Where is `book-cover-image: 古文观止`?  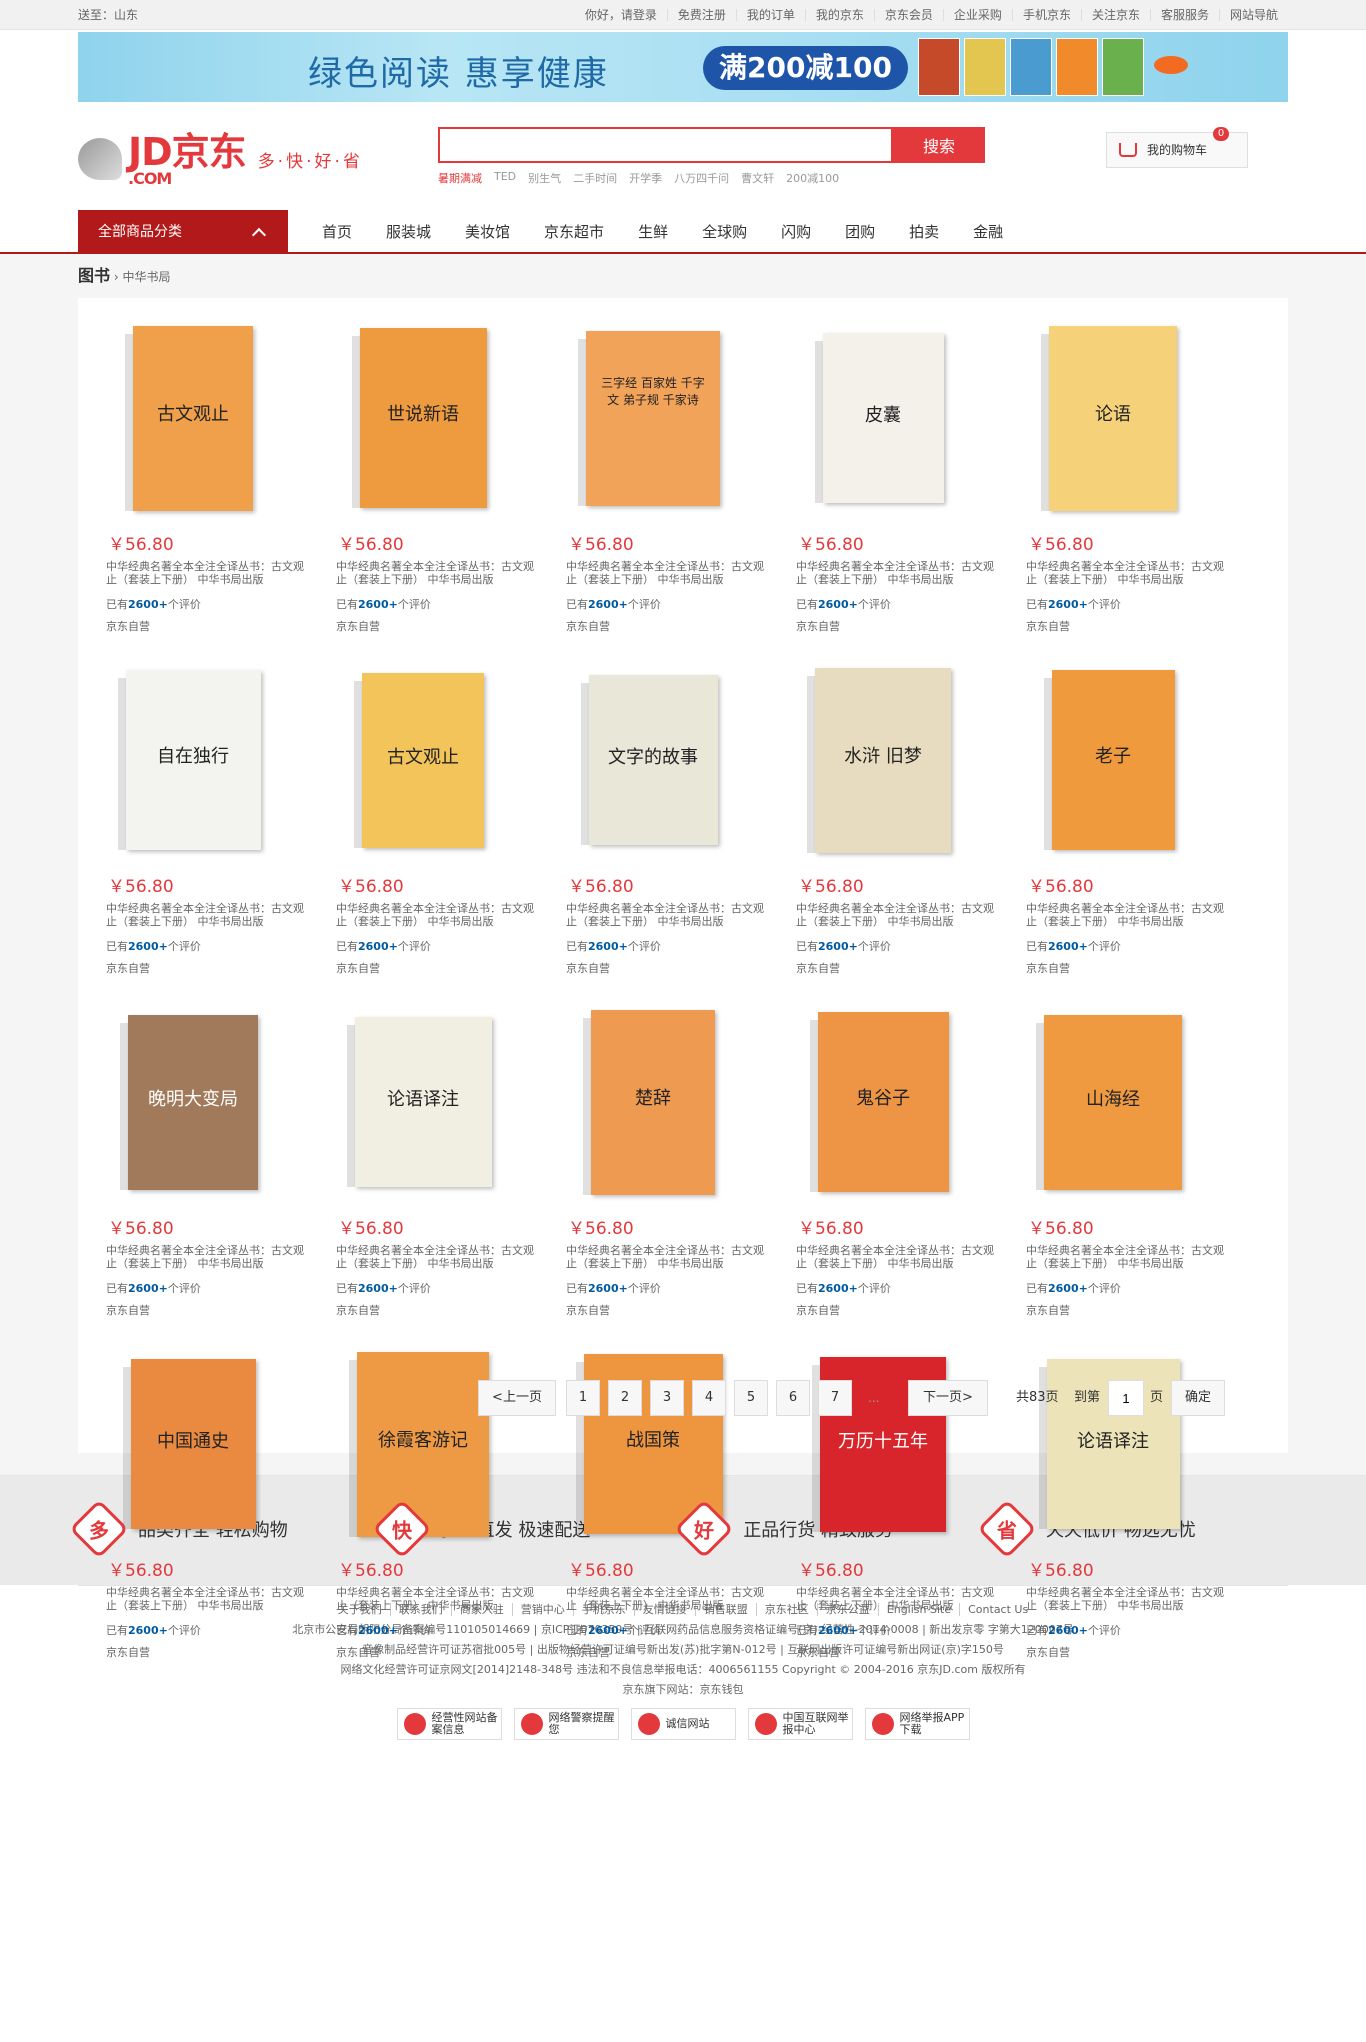
book-cover-image: 古文观止 is located at coordinates (193, 418).